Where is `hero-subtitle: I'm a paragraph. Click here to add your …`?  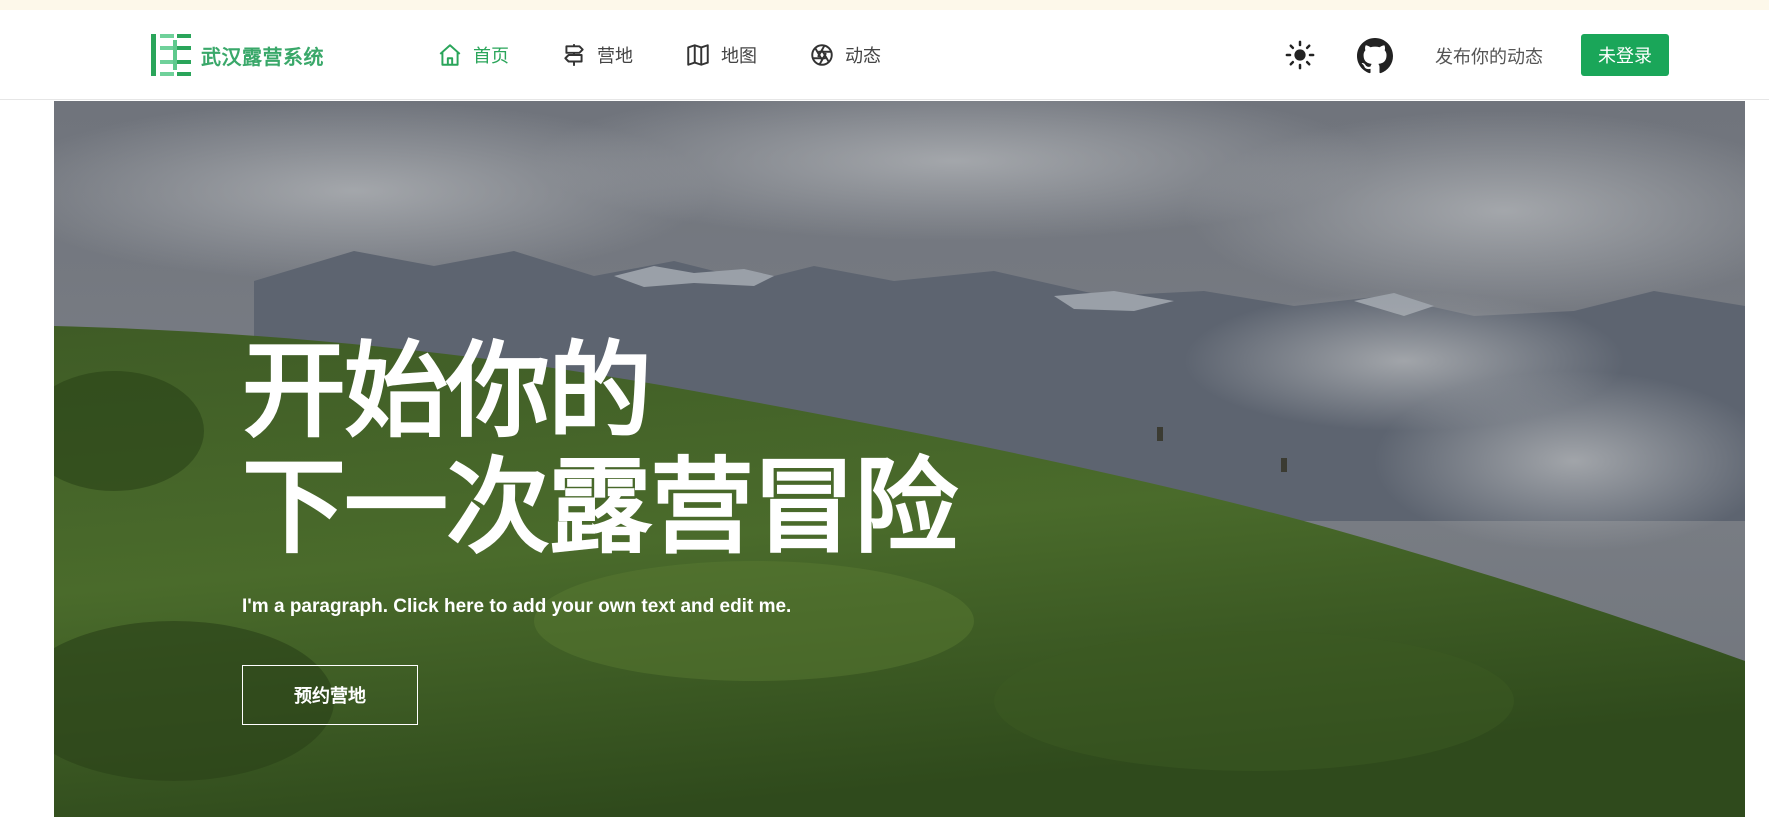 hero-subtitle: I'm a paragraph. Click here to add your … is located at coordinates (516, 607).